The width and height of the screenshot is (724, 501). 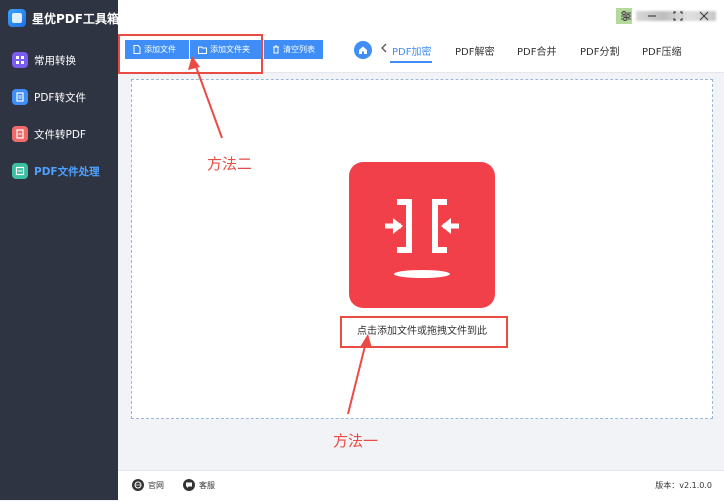 I want to click on sliders-icon, so click(x=626, y=16).